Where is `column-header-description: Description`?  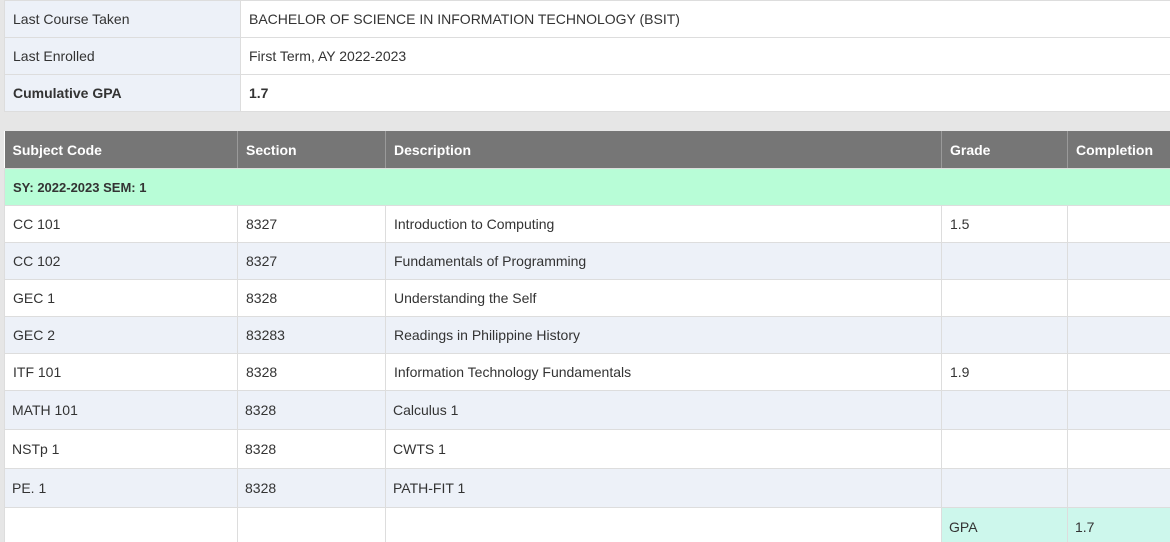 column-header-description: Description is located at coordinates (663, 150).